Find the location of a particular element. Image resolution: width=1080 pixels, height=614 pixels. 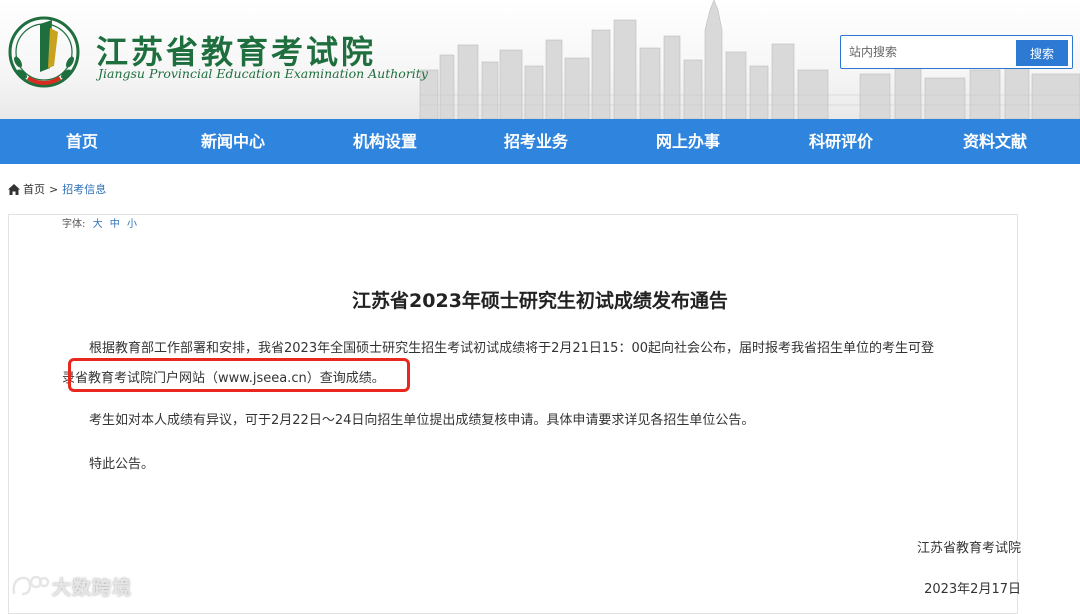

nav-item-documents: 资料文献 is located at coordinates (995, 141).